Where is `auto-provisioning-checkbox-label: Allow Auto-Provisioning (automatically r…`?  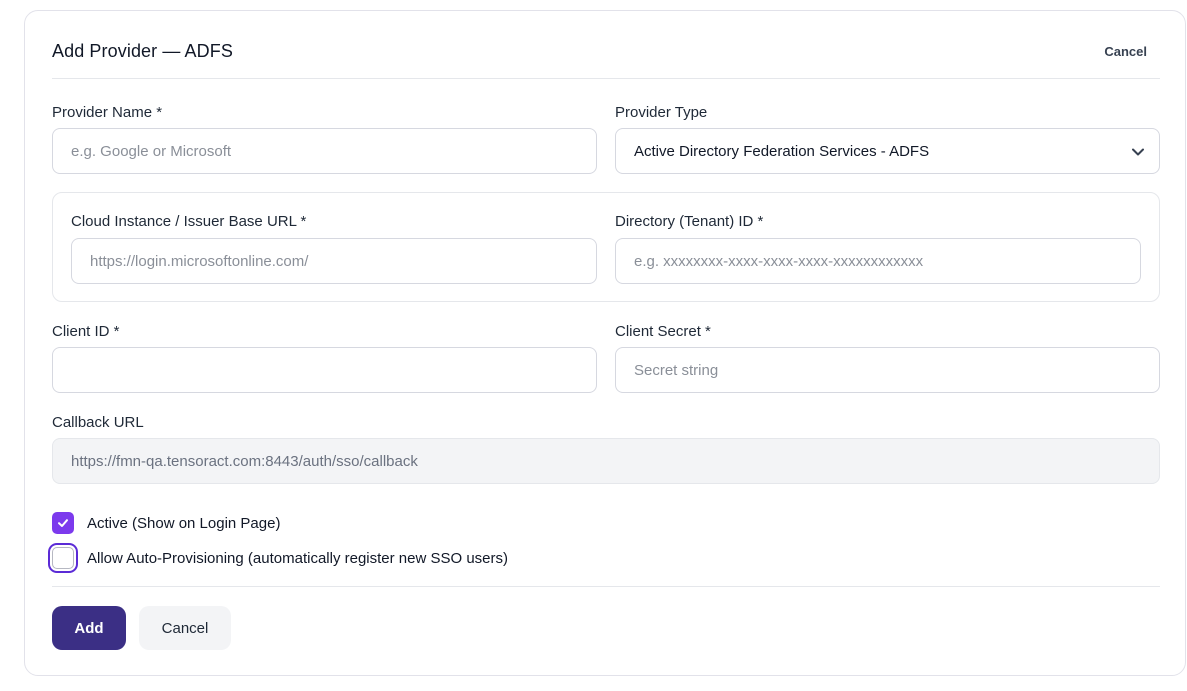
auto-provisioning-checkbox-label: Allow Auto-Provisioning (automatically r… is located at coordinates (298, 558).